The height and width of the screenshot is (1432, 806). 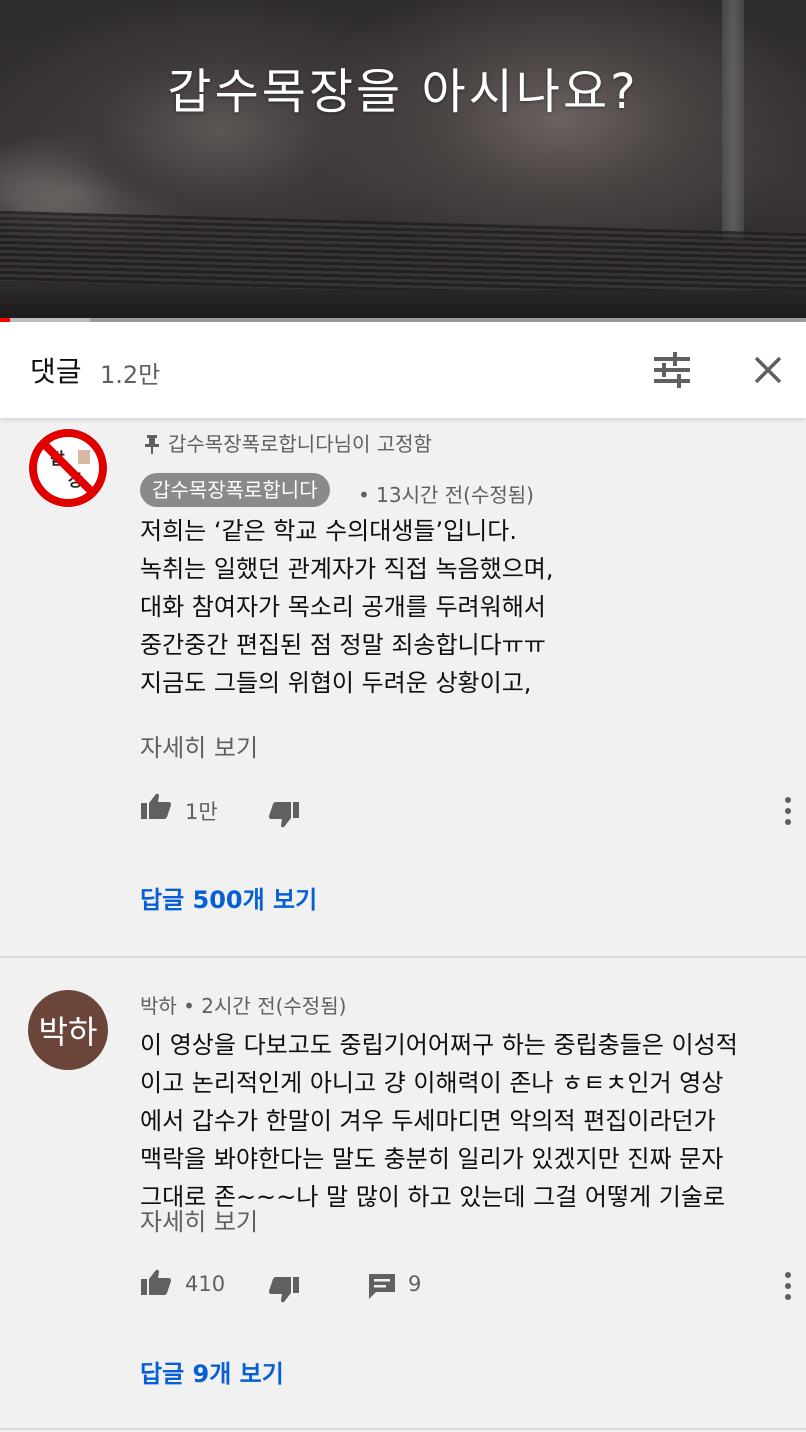 What do you see at coordinates (446, 495) in the screenshot?
I see `comment-time: • 13시간 전(수정됨)` at bounding box center [446, 495].